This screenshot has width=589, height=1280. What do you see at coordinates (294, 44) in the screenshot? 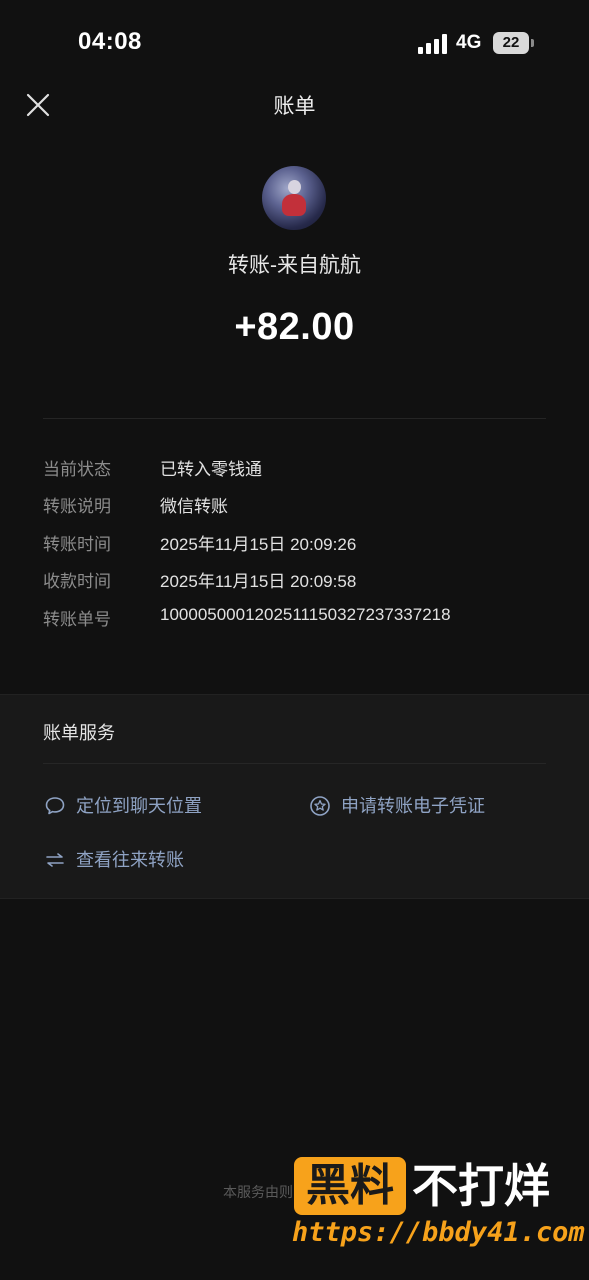
I see `status-bar: 04:08 4G 22` at bounding box center [294, 44].